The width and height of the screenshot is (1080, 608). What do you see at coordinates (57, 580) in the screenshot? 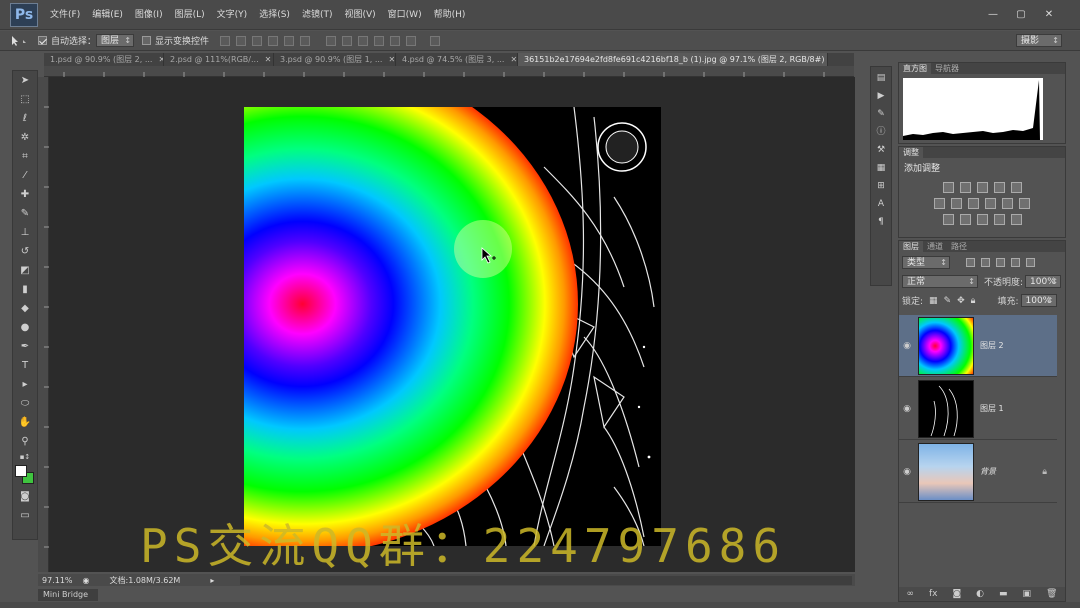
I see `zoom-level: 97.11%` at bounding box center [57, 580].